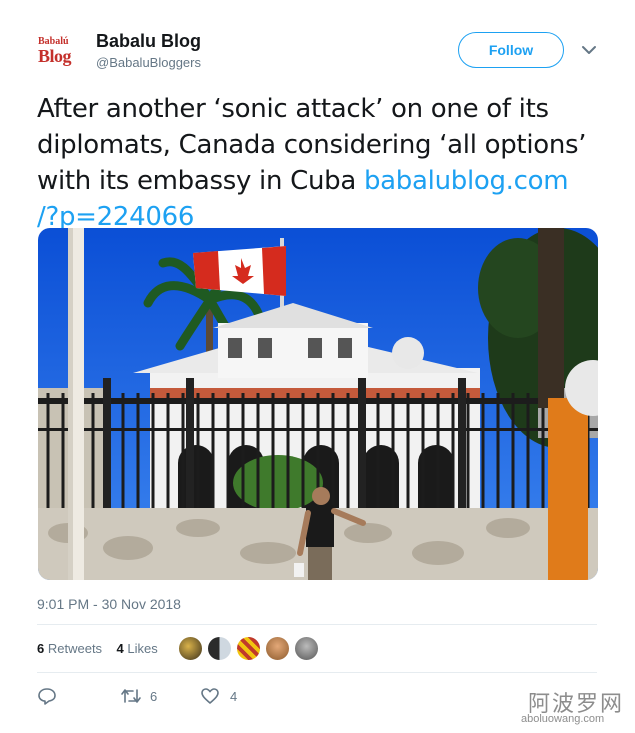 The image size is (635, 733). I want to click on engagement-stats: 6 Retweets 4 Likes, so click(97, 648).